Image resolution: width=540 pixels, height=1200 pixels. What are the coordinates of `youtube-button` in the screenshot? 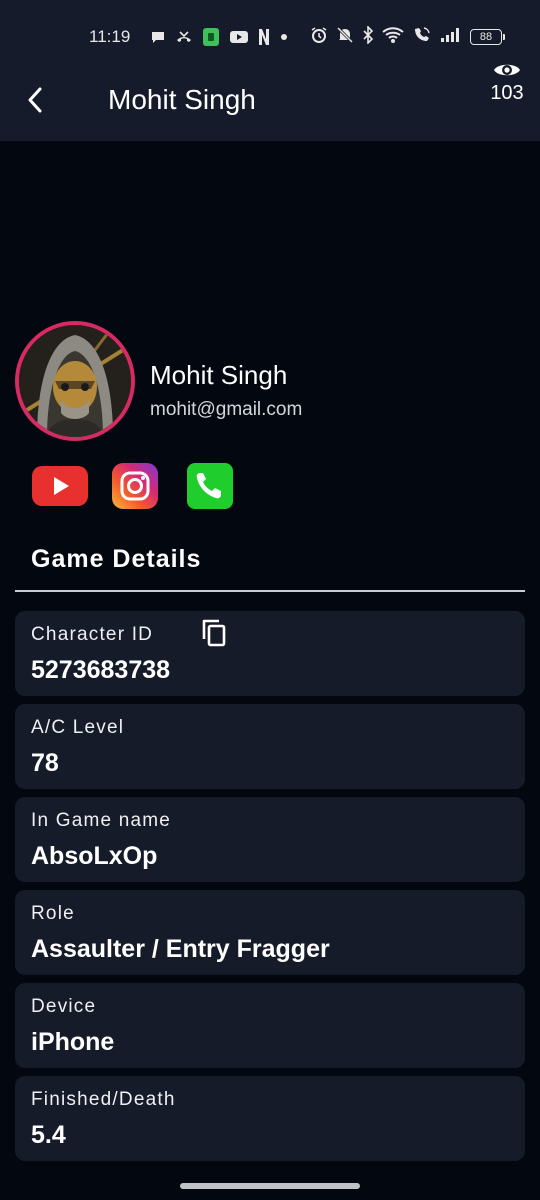 It's located at (60, 486).